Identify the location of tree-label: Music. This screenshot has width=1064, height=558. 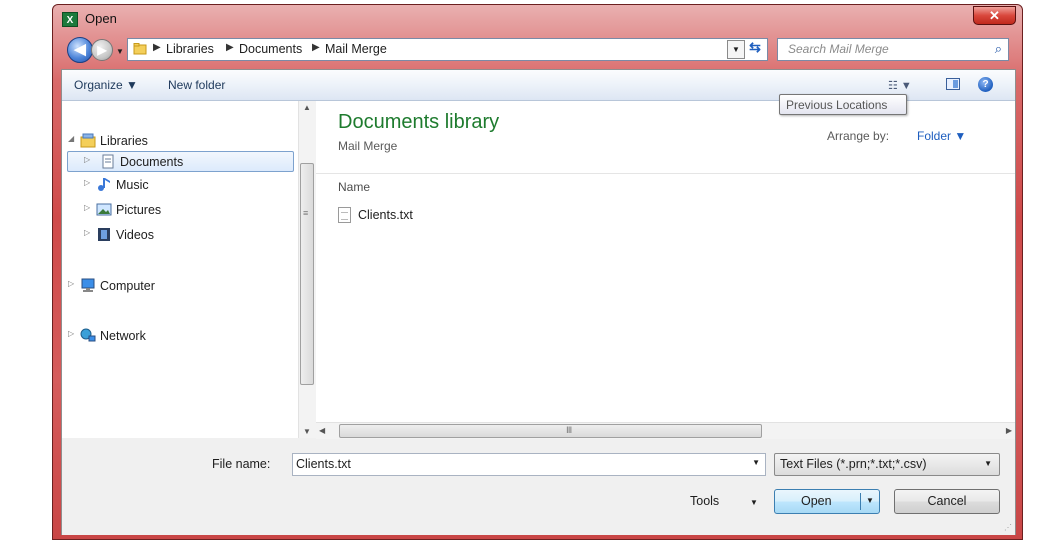
(132, 185).